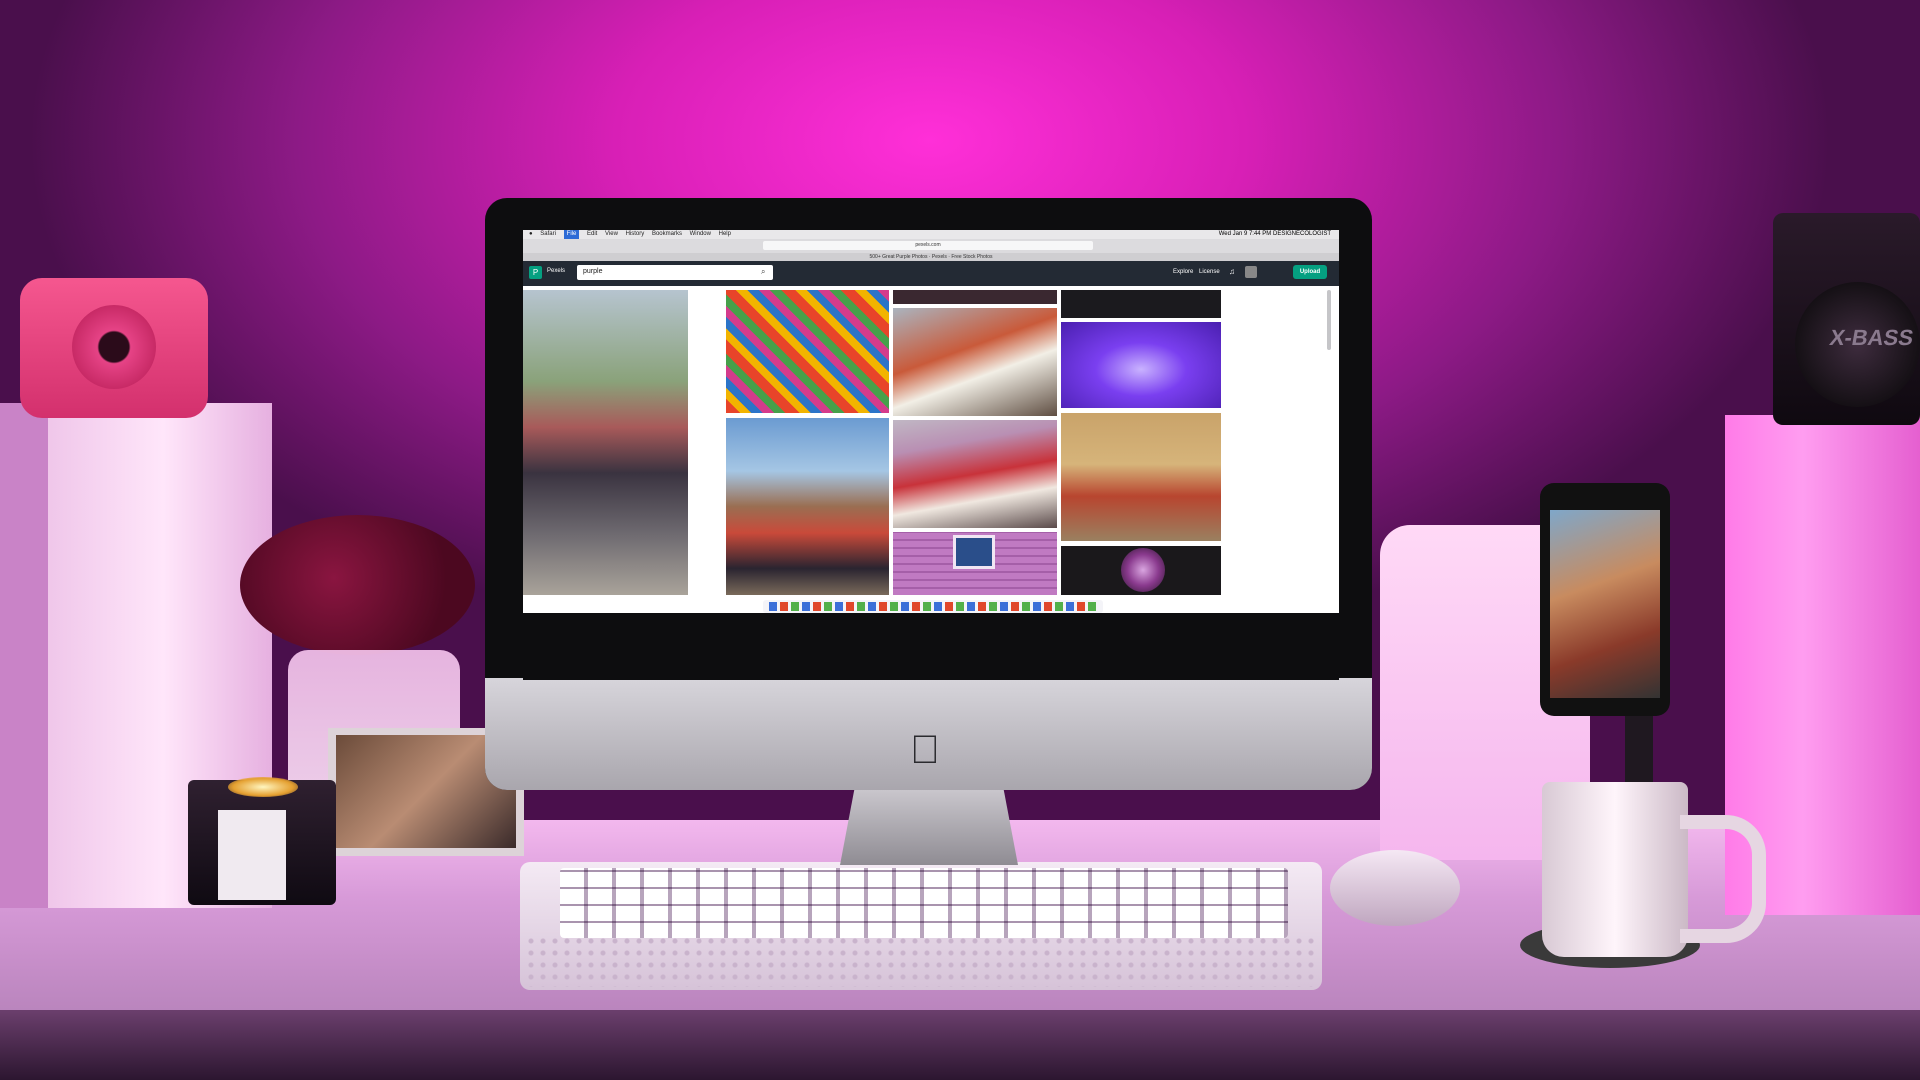 The width and height of the screenshot is (1920, 1080). What do you see at coordinates (635, 234) in the screenshot?
I see `menu-history: History` at bounding box center [635, 234].